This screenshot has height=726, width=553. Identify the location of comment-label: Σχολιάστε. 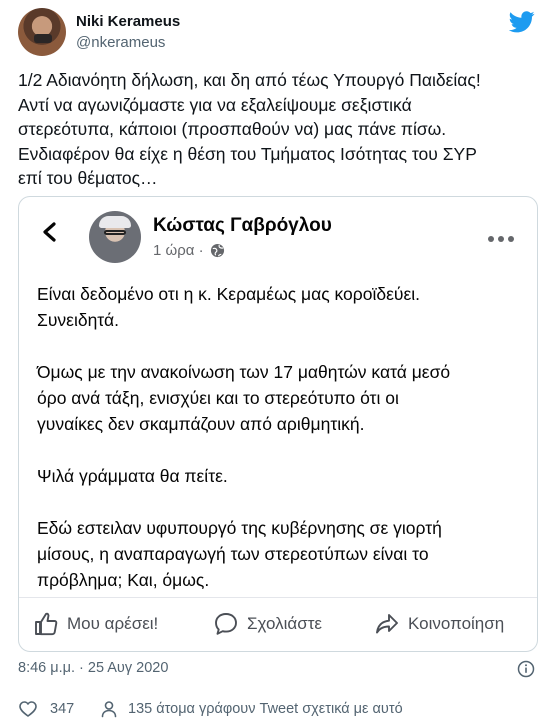
(284, 623).